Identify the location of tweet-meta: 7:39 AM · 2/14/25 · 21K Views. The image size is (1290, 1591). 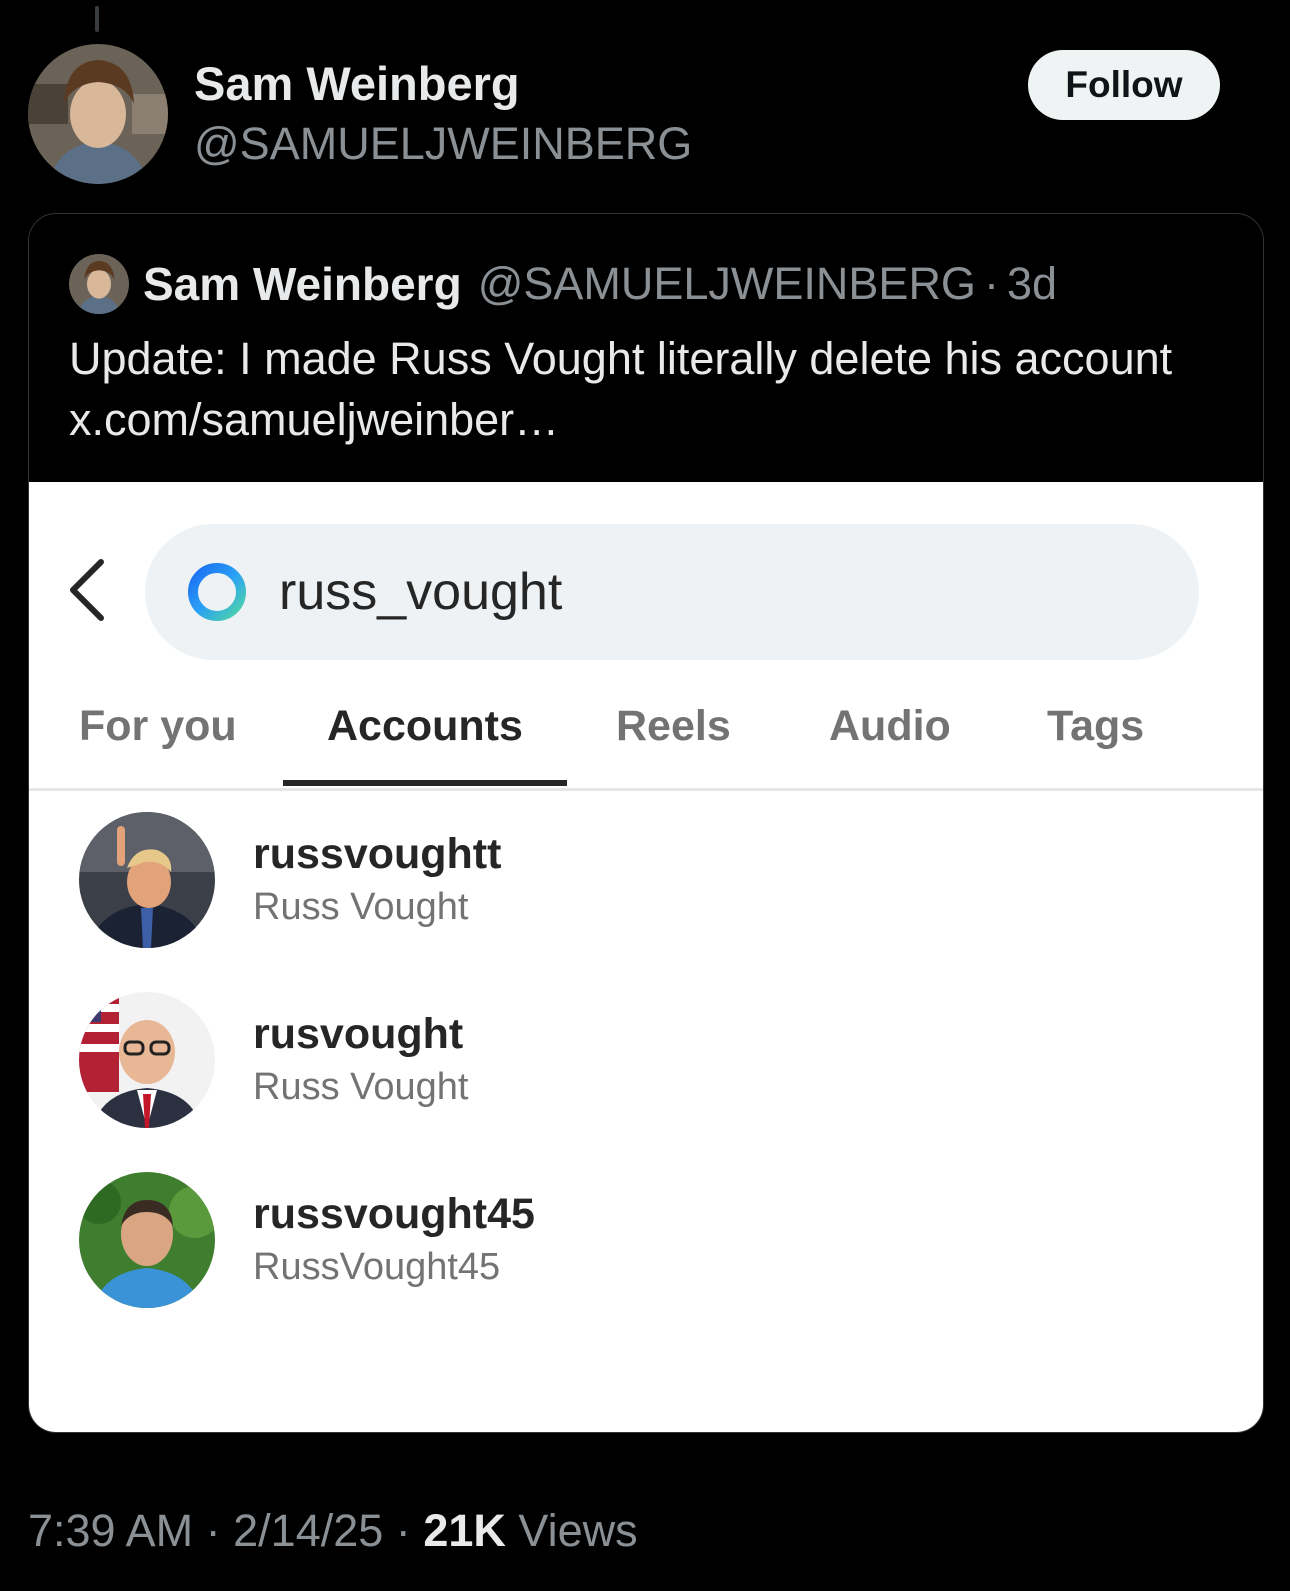
(333, 1531).